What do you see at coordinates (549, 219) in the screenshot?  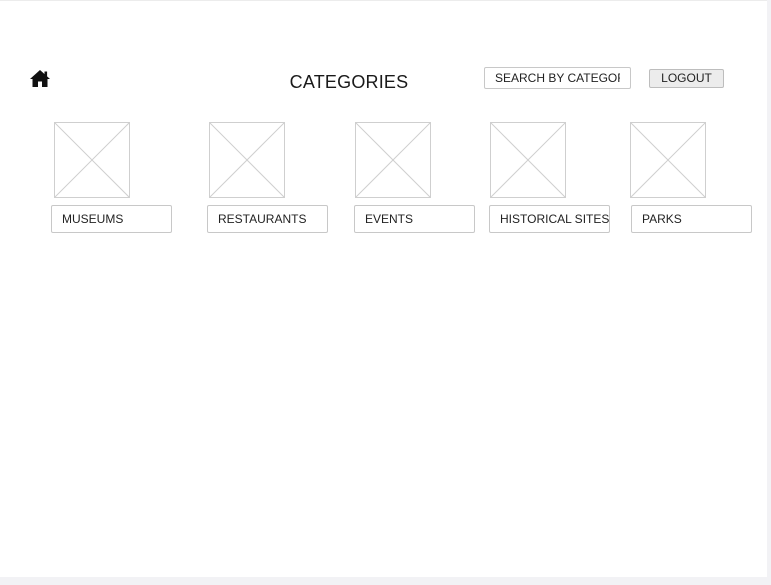 I see `category-button-historical-sites: HISTORICAL SITES` at bounding box center [549, 219].